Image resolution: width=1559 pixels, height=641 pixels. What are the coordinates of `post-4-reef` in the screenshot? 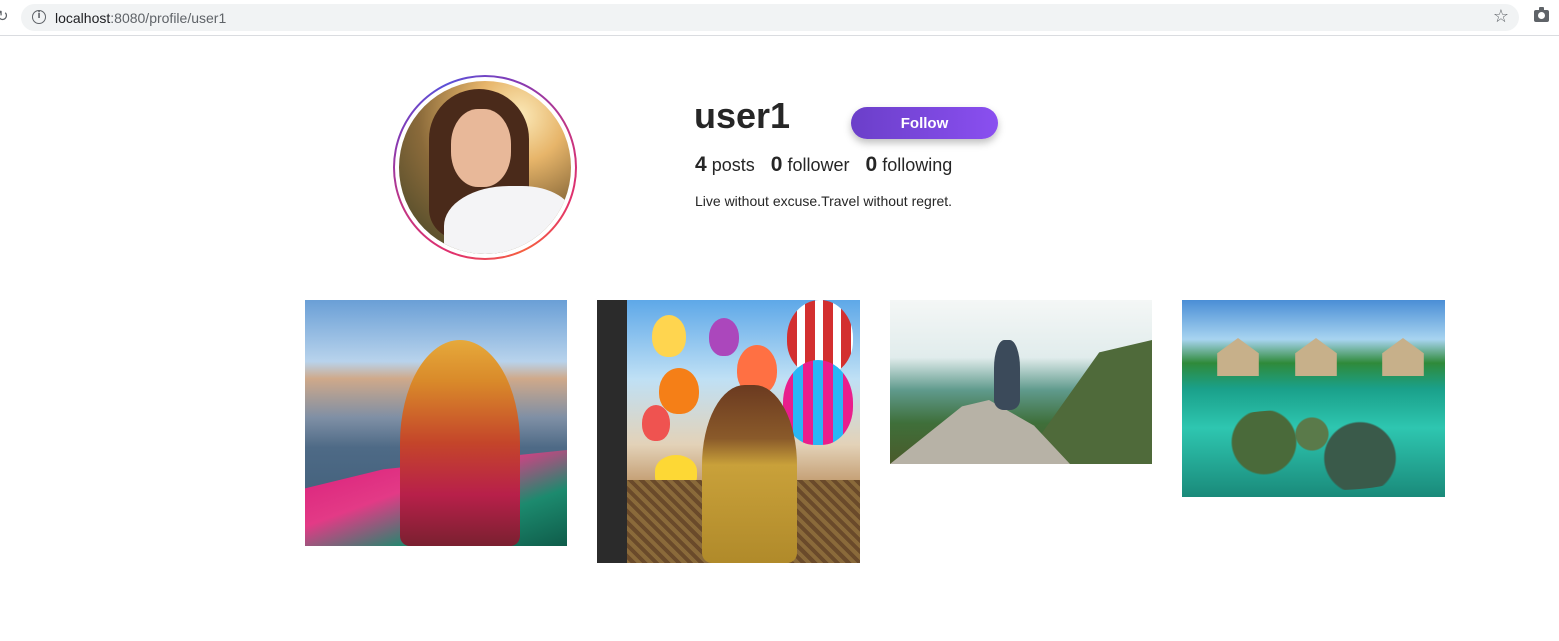 It's located at (1312, 450).